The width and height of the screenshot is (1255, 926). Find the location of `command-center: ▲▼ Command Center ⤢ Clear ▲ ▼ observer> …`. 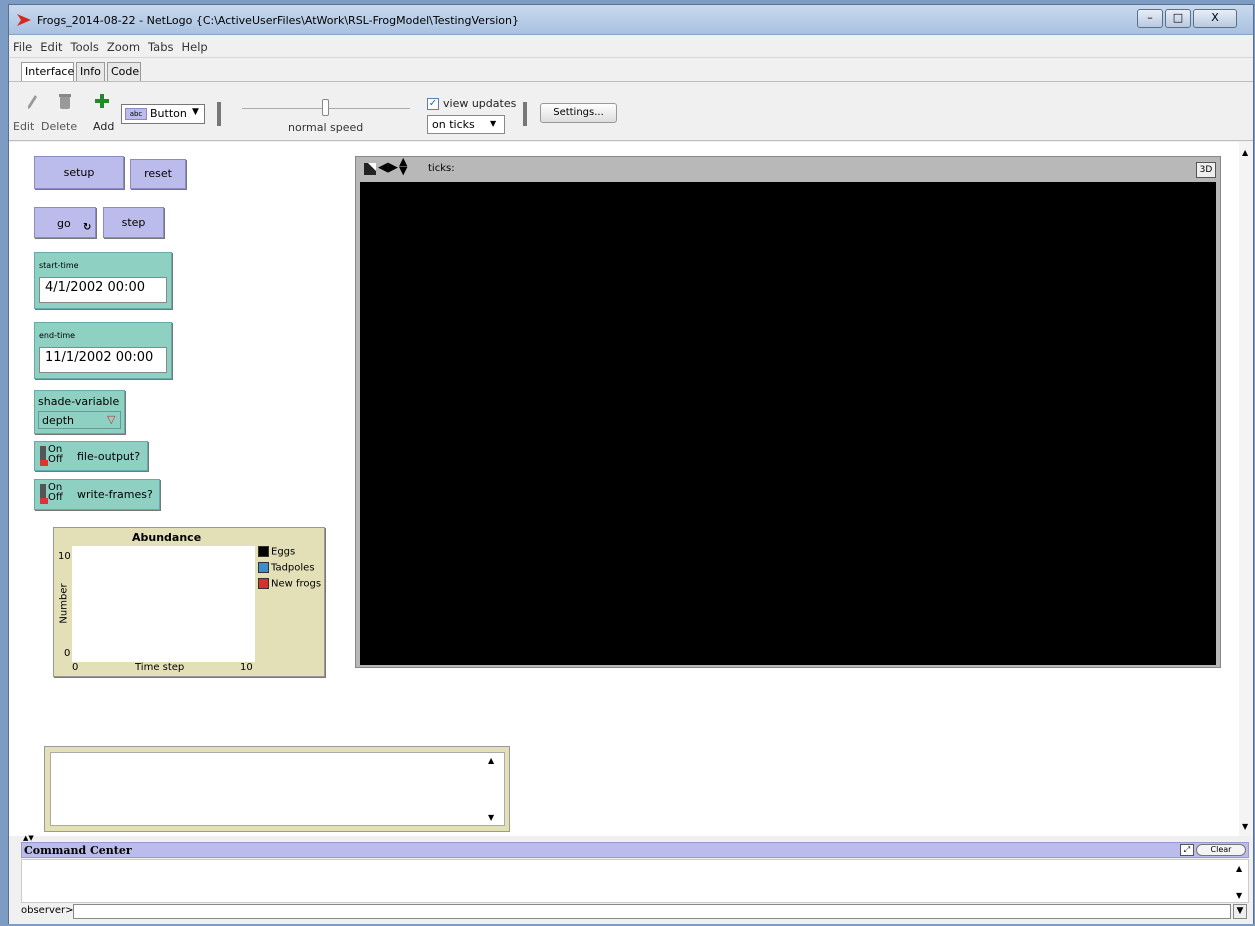

command-center: ▲▼ Command Center ⤢ Clear ▲ ▼ observer> … is located at coordinates (631, 879).